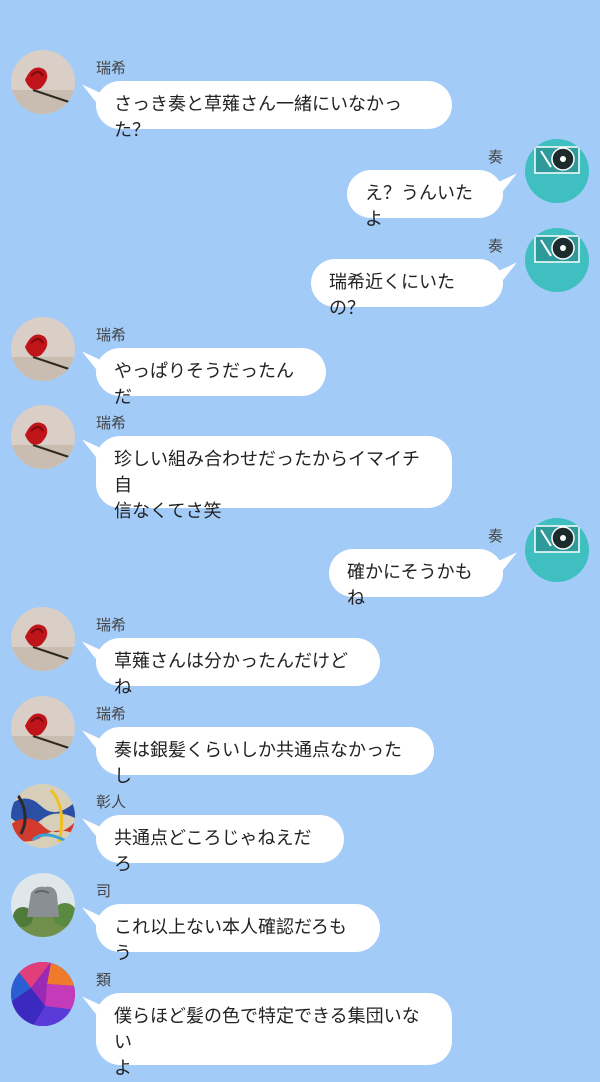  Describe the element at coordinates (111, 802) in the screenshot. I see `sender-name: 彰人` at that location.